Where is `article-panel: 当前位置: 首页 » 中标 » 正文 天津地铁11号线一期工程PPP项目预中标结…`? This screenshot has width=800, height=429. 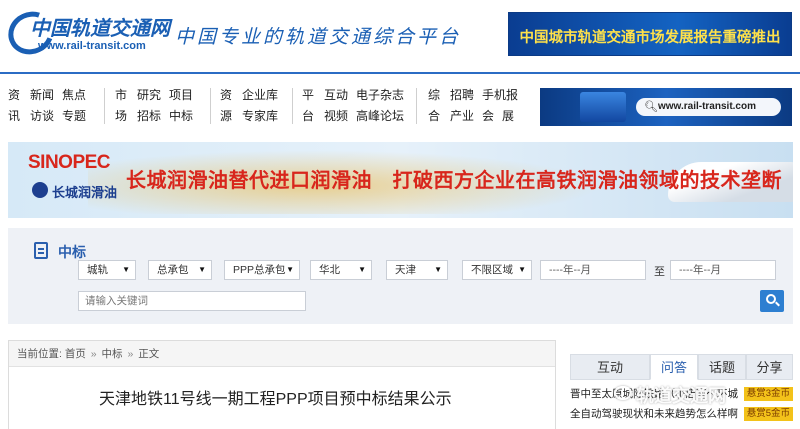 article-panel: 当前位置: 首页 » 中标 » 正文 天津地铁11号线一期工程PPP项目预中标结… is located at coordinates (282, 384).